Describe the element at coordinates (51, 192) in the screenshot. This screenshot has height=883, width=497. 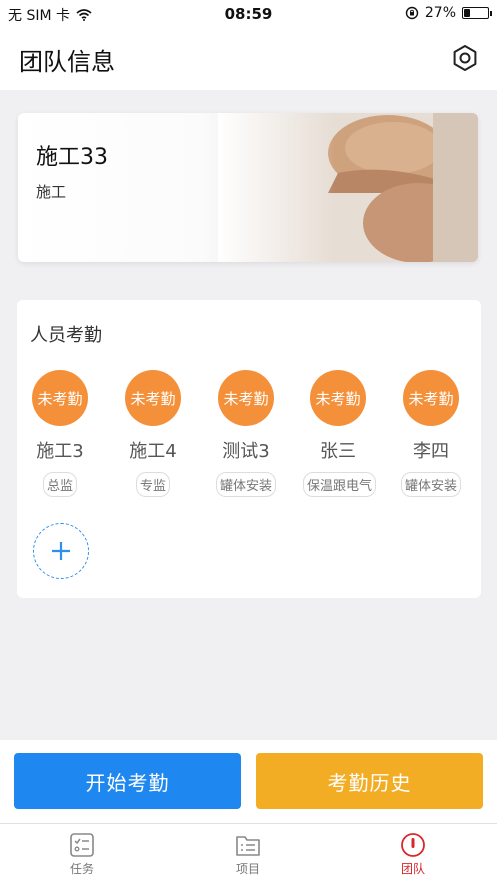
I see `team-type: 施工` at that location.